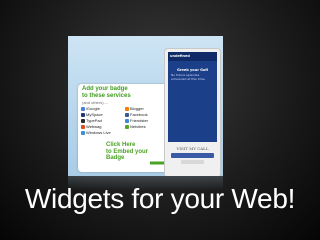  What do you see at coordinates (139, 114) in the screenshot?
I see `service-label: Facebook` at bounding box center [139, 114].